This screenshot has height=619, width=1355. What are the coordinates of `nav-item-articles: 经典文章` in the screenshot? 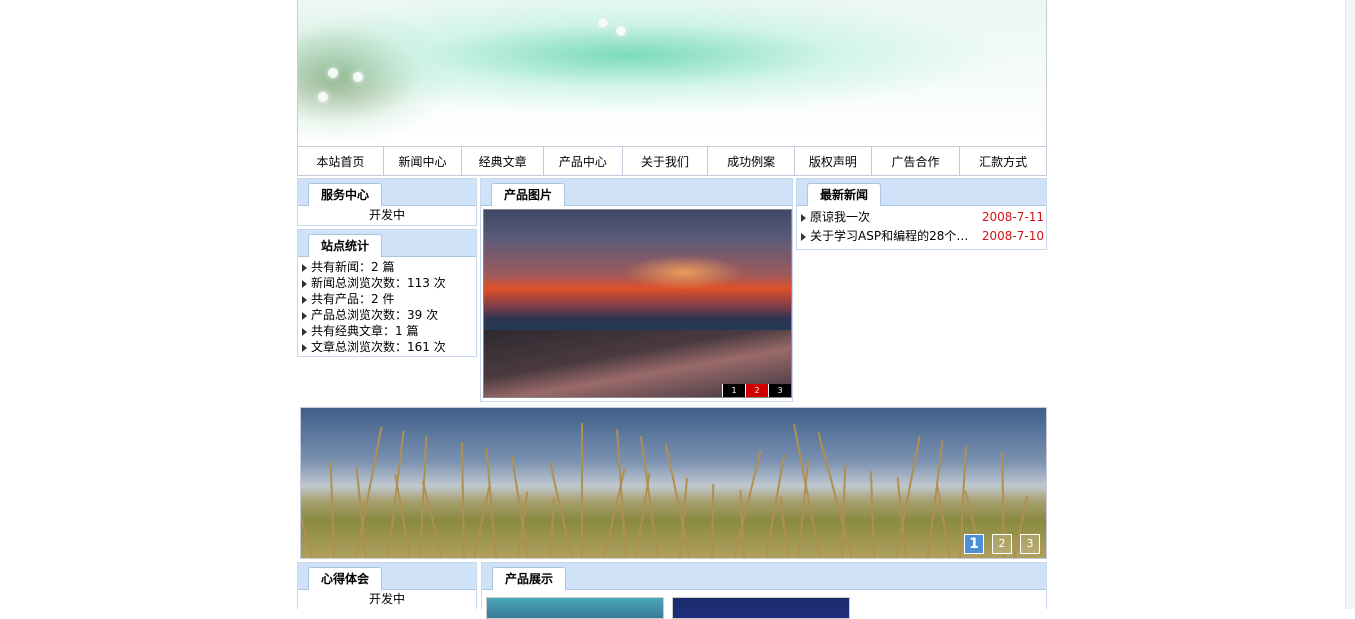 It's located at (503, 161).